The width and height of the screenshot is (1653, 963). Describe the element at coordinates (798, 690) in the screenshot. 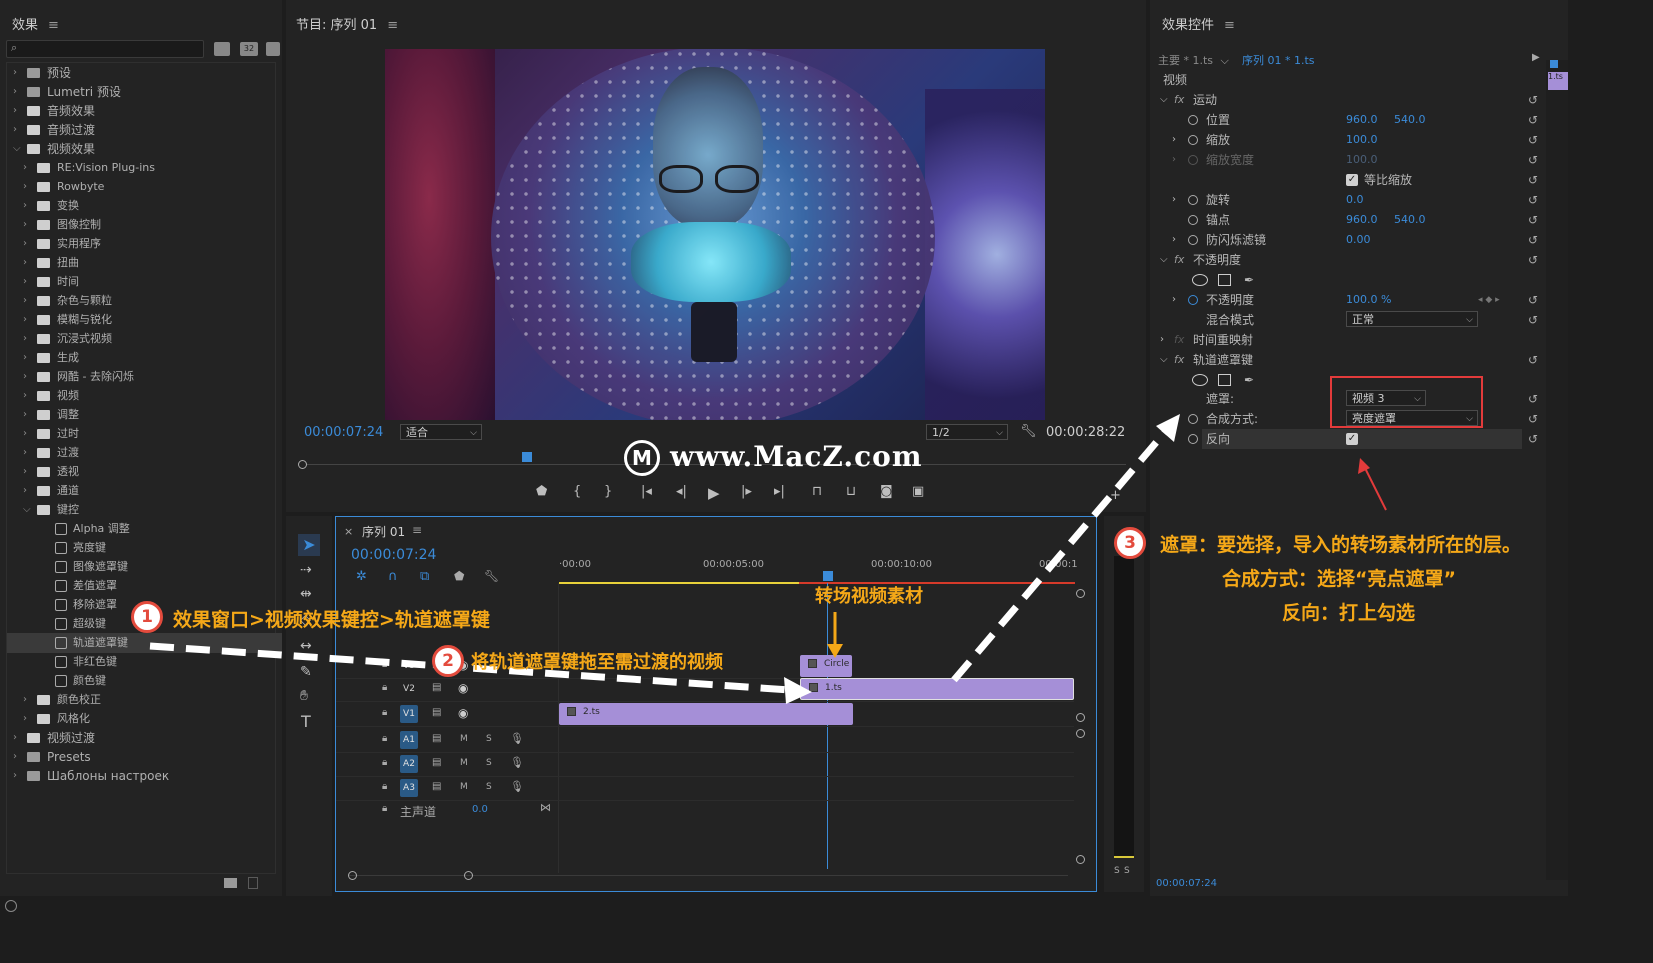

I see `arrow-step1-head` at that location.